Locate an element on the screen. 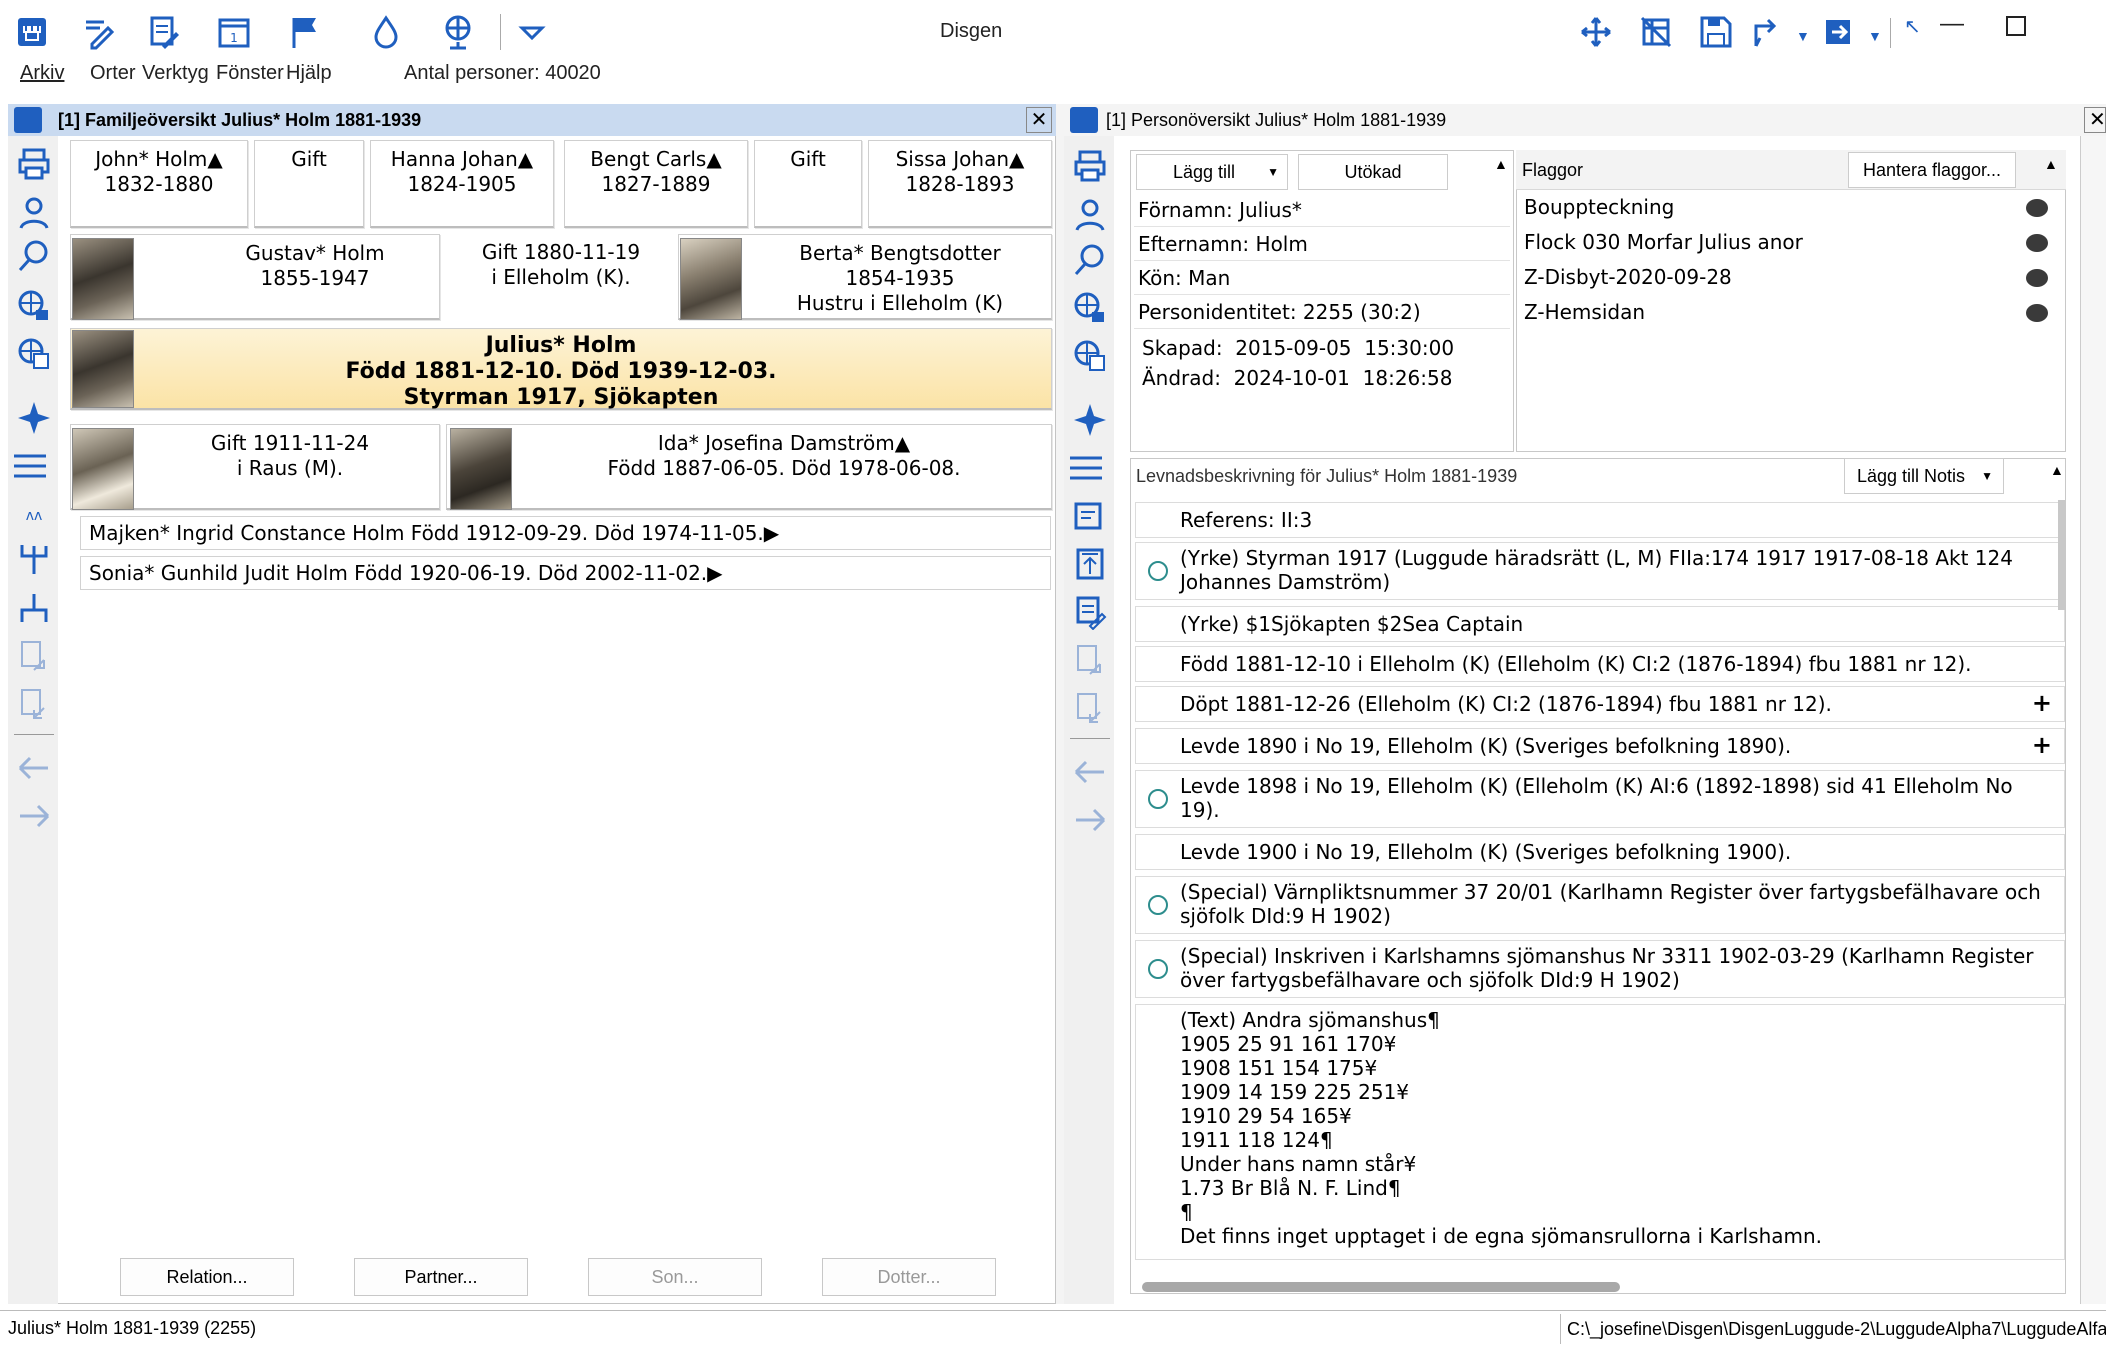  extended-tab: Utökad is located at coordinates (1373, 172).